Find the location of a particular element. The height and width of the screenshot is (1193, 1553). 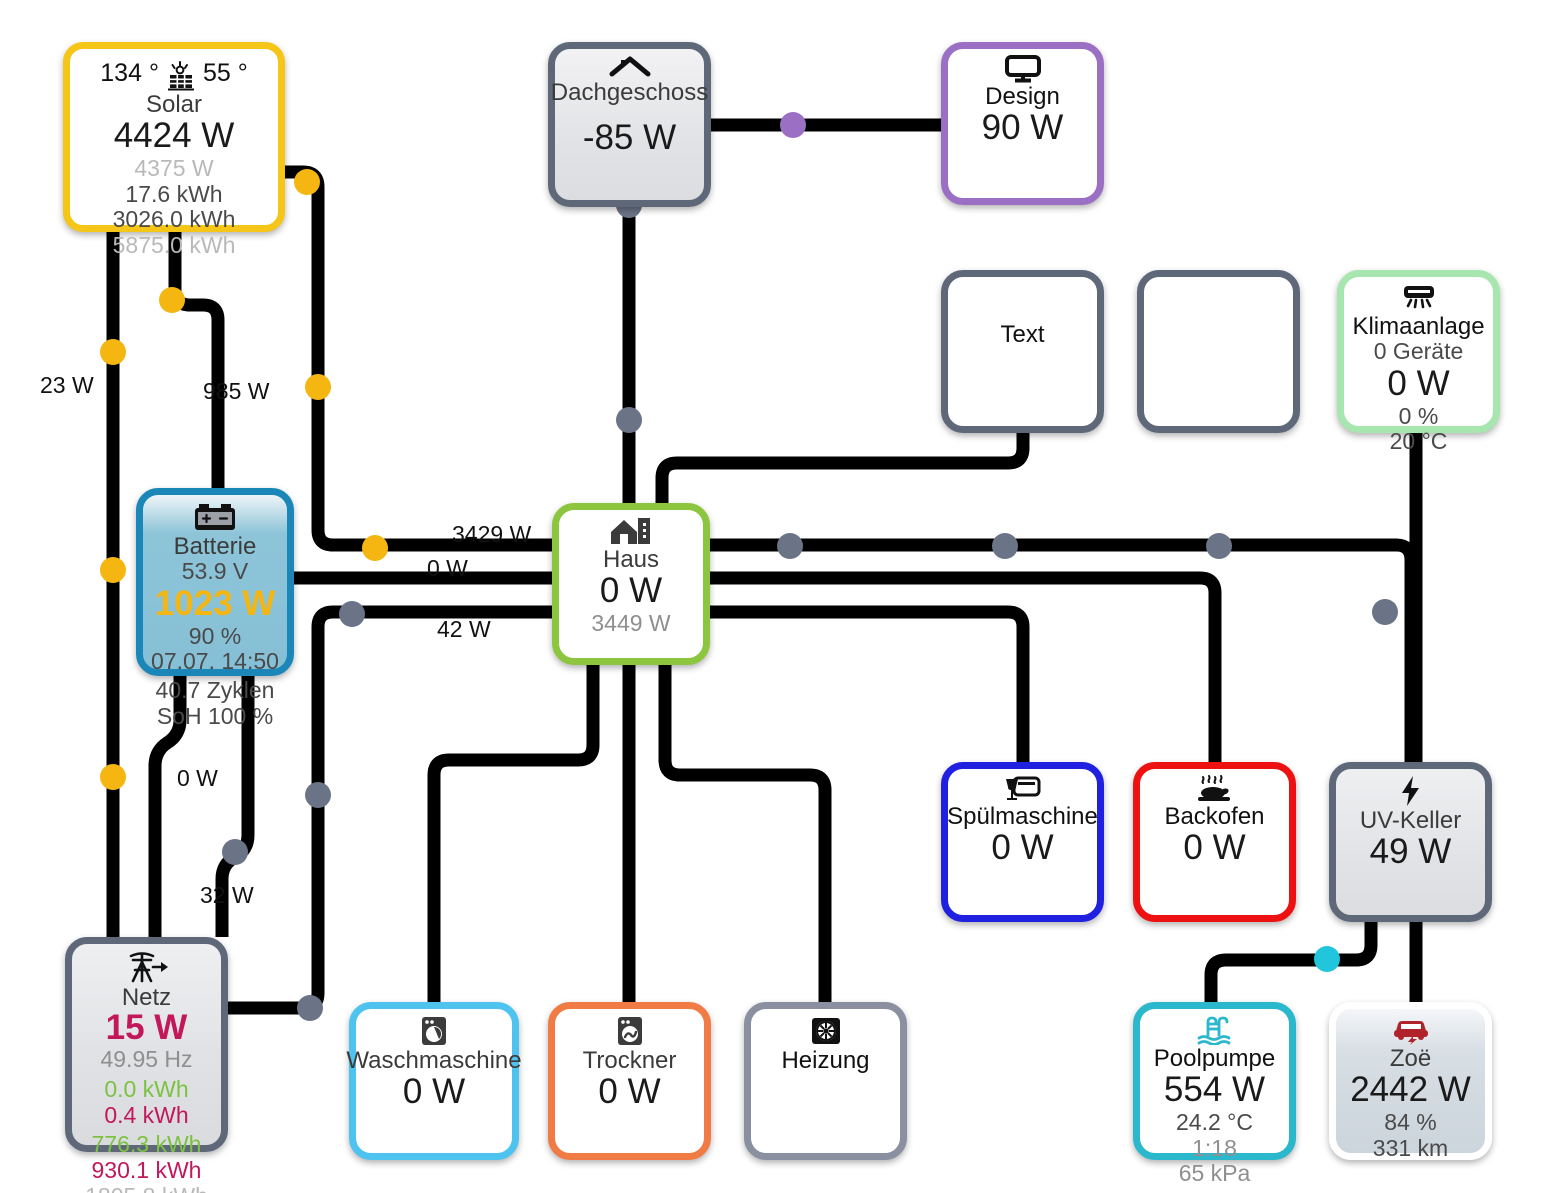

node-spuelmaschine: Spülmaschine 0 W is located at coordinates (1022, 842).